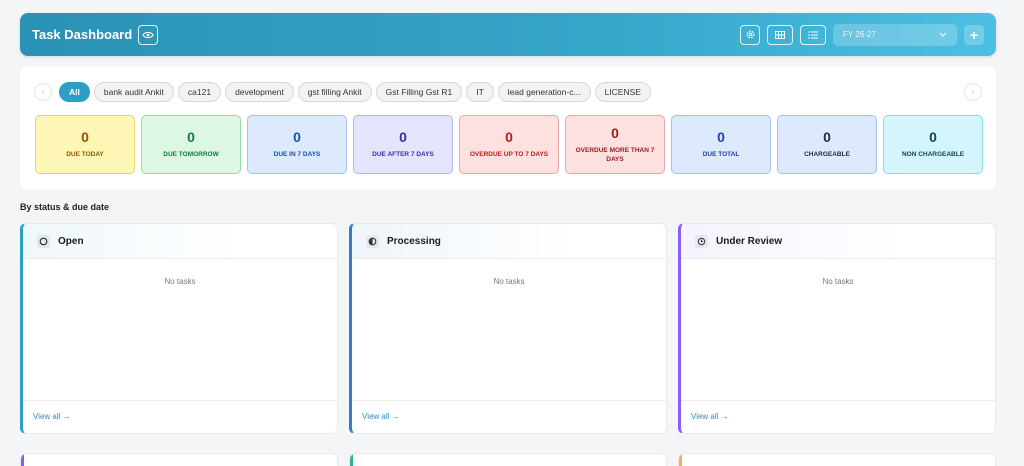 Image resolution: width=1024 pixels, height=466 pixels. Describe the element at coordinates (933, 155) in the screenshot. I see `stat-label: NON CHARGEABLE` at that location.